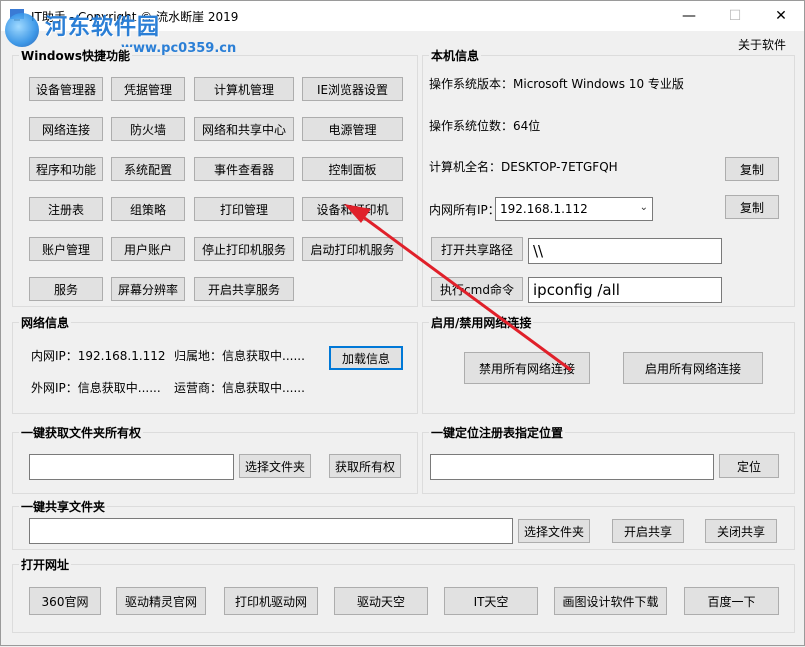 The width and height of the screenshot is (805, 647). Describe the element at coordinates (352, 89) in the screenshot. I see `ie-settings-button: IE浏览器设置` at that location.